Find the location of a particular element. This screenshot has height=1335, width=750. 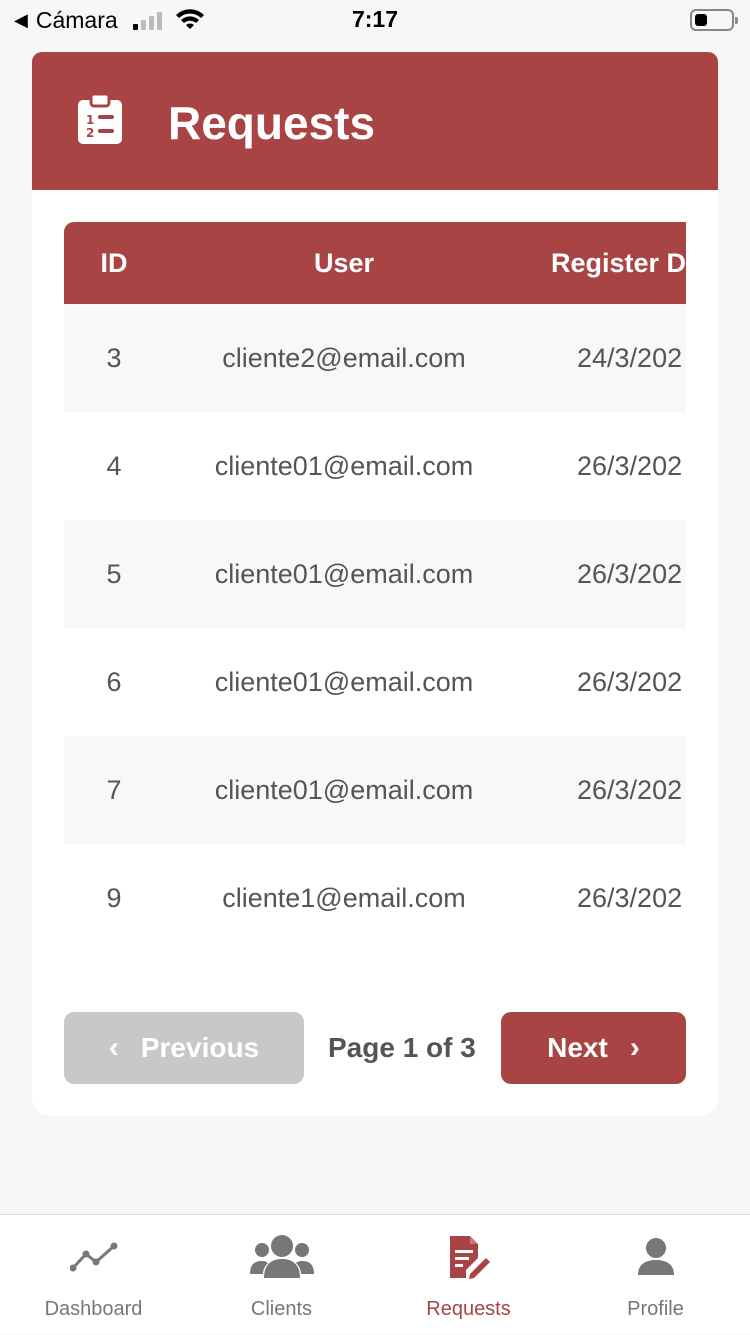

next-button: Next › is located at coordinates (593, 1048).